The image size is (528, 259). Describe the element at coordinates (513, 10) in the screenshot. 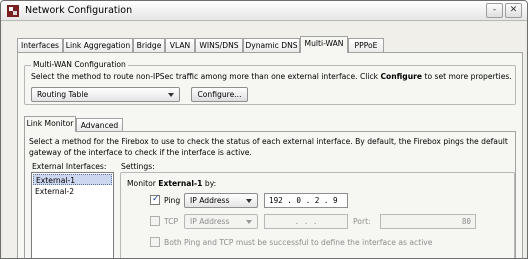

I see `close-button: ✕` at that location.